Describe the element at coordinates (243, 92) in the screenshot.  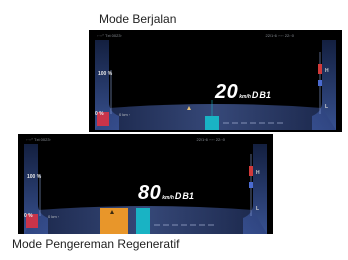
I see `speed-readout: 20km/hDB1` at that location.